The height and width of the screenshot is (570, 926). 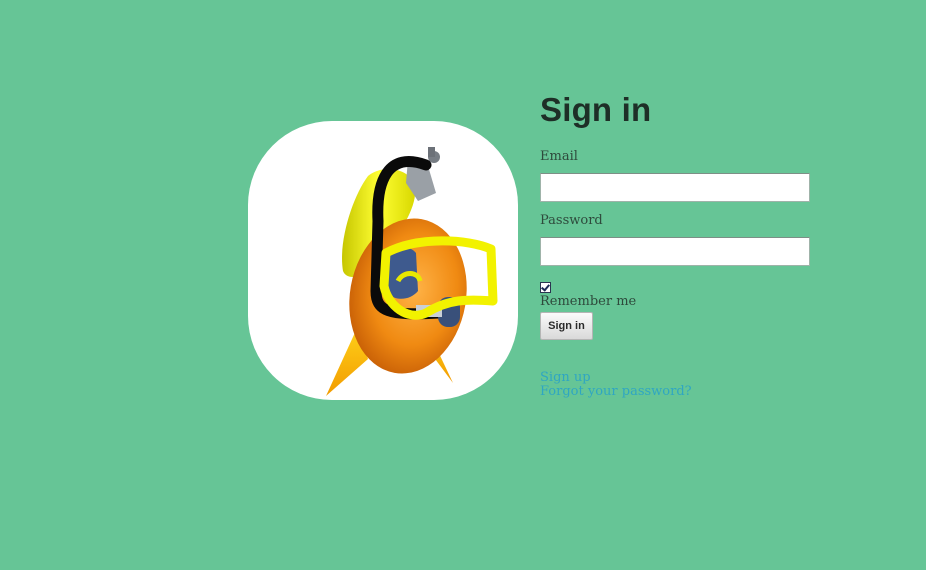 I want to click on scuba-fish-mascot-icon, so click(x=412, y=271).